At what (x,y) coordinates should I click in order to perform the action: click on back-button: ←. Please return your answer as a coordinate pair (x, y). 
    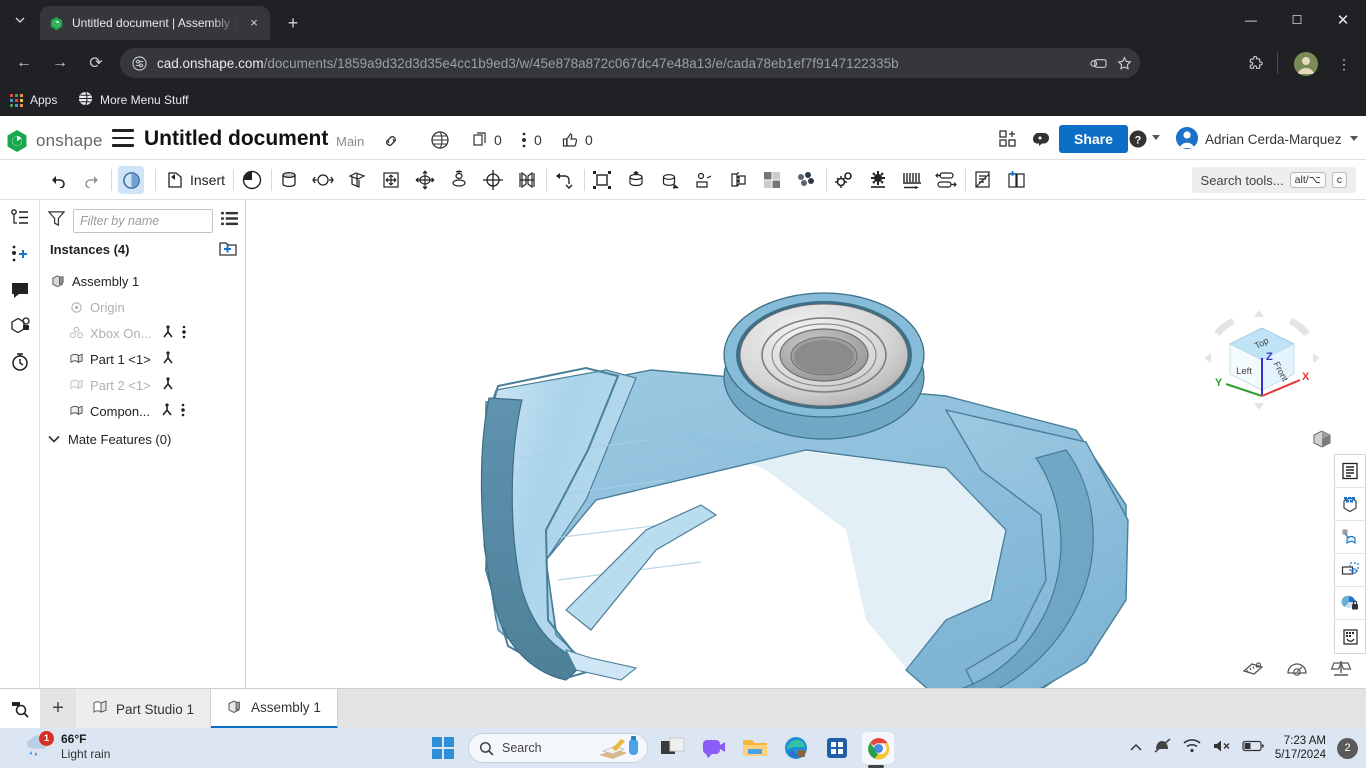
    Looking at the image, I should click on (24, 63).